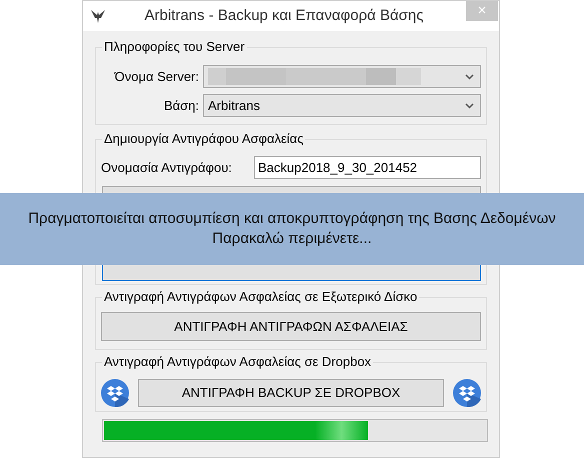 This screenshot has height=460, width=584. I want to click on group-legend: Δημιουργία Αντιγράφου Ασφαλείας, so click(204, 139).